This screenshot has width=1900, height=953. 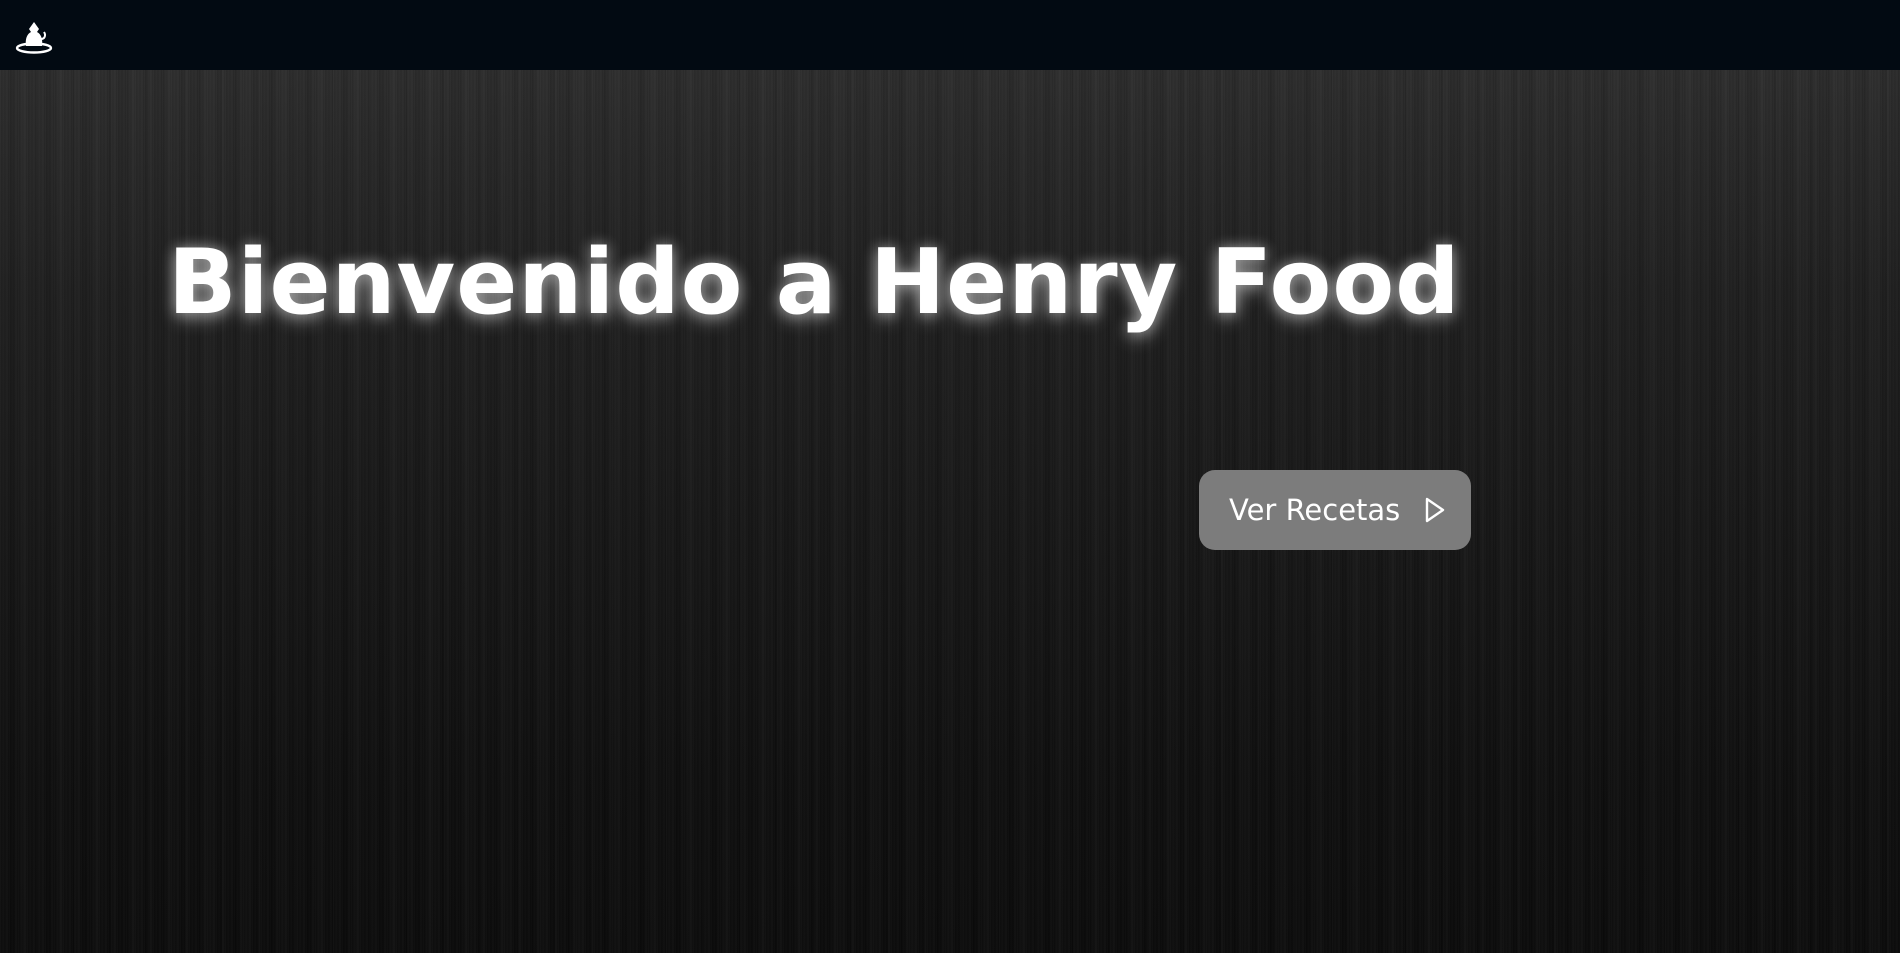 What do you see at coordinates (814, 282) in the screenshot?
I see `page-title: Bienvenido a Henry Food` at bounding box center [814, 282].